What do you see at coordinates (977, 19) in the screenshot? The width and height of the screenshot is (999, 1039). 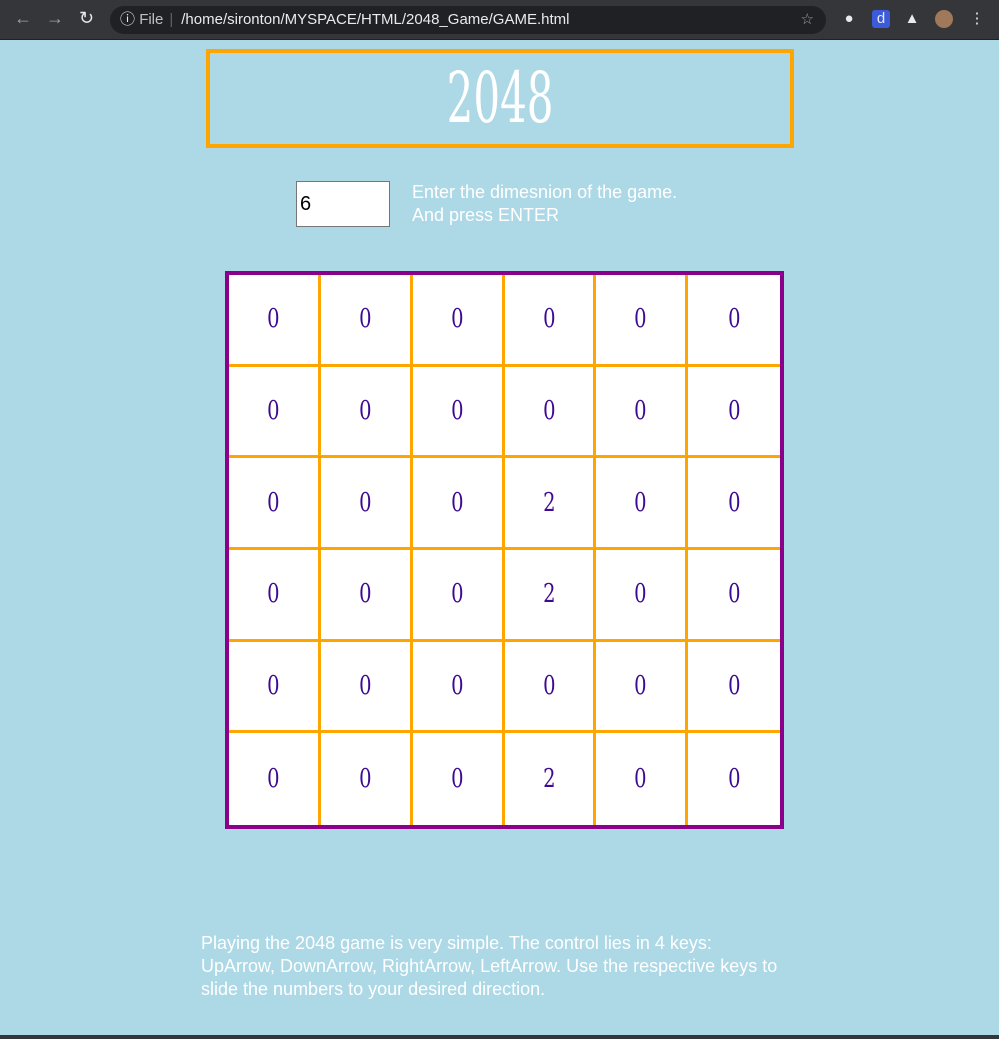 I see `menu-kebab-icon: ⋮` at bounding box center [977, 19].